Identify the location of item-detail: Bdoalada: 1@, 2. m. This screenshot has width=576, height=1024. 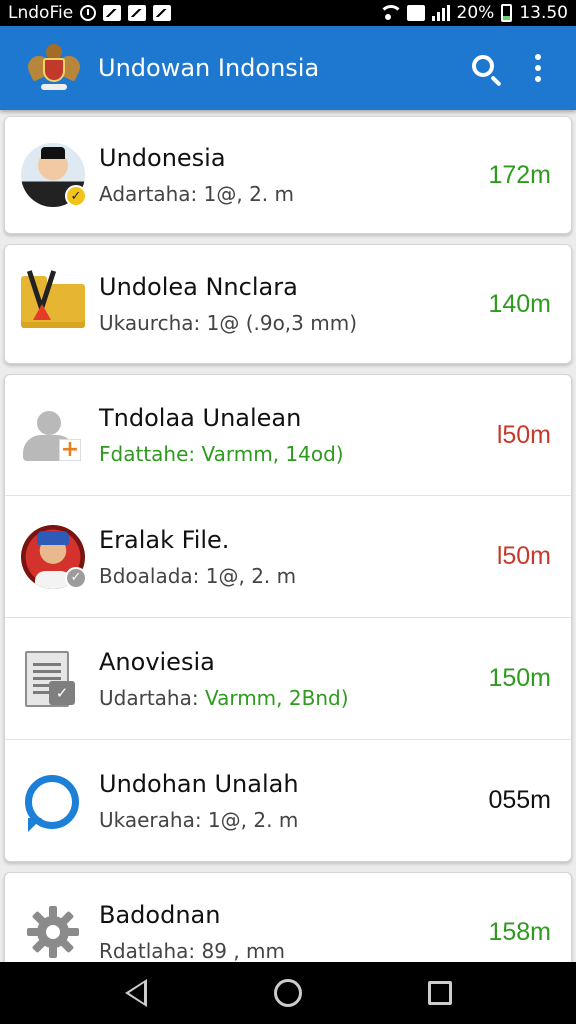
(198, 575).